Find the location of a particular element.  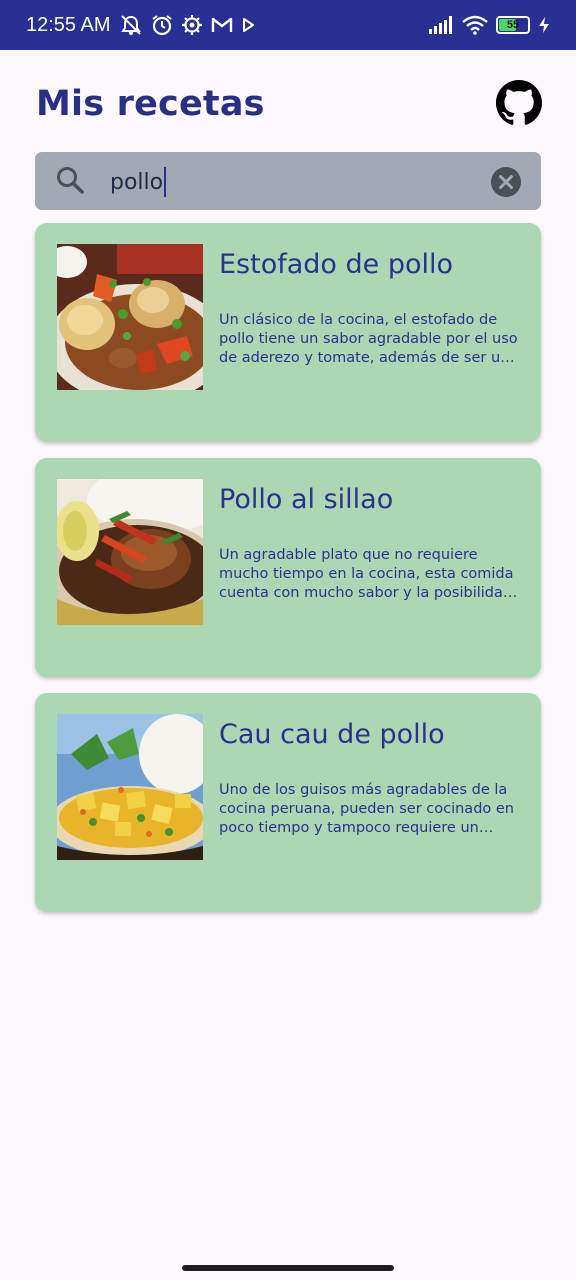

page-title: Mis recetas is located at coordinates (150, 104).